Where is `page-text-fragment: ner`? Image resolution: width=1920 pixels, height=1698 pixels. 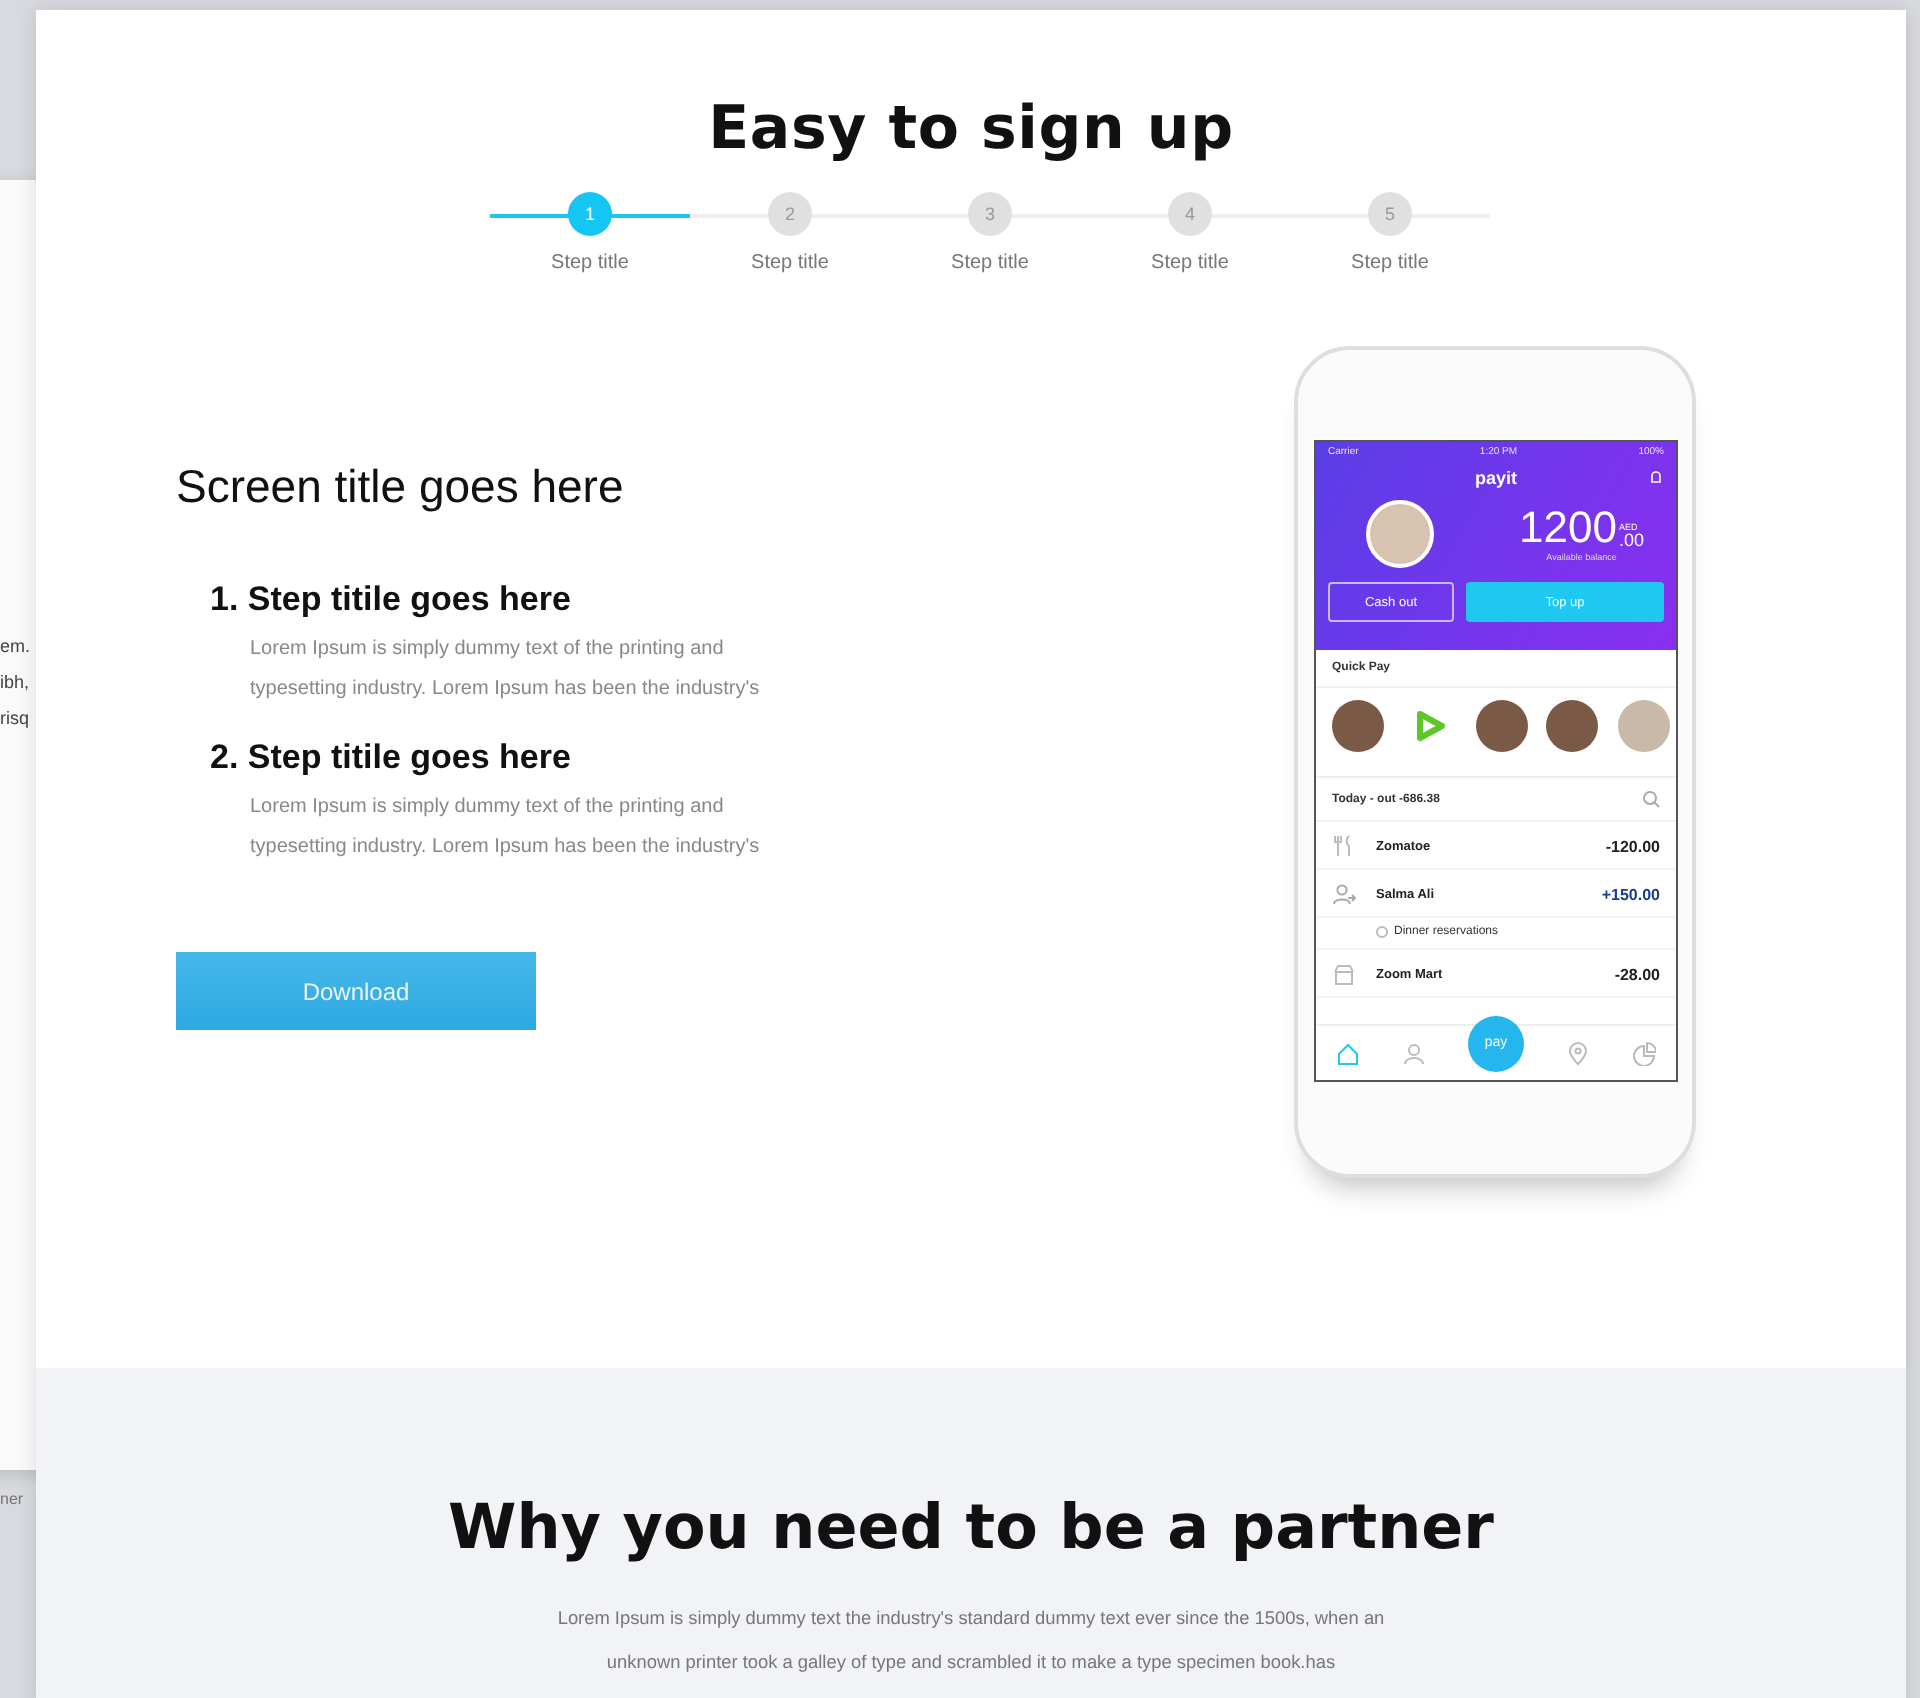 page-text-fragment: ner is located at coordinates (12, 1499).